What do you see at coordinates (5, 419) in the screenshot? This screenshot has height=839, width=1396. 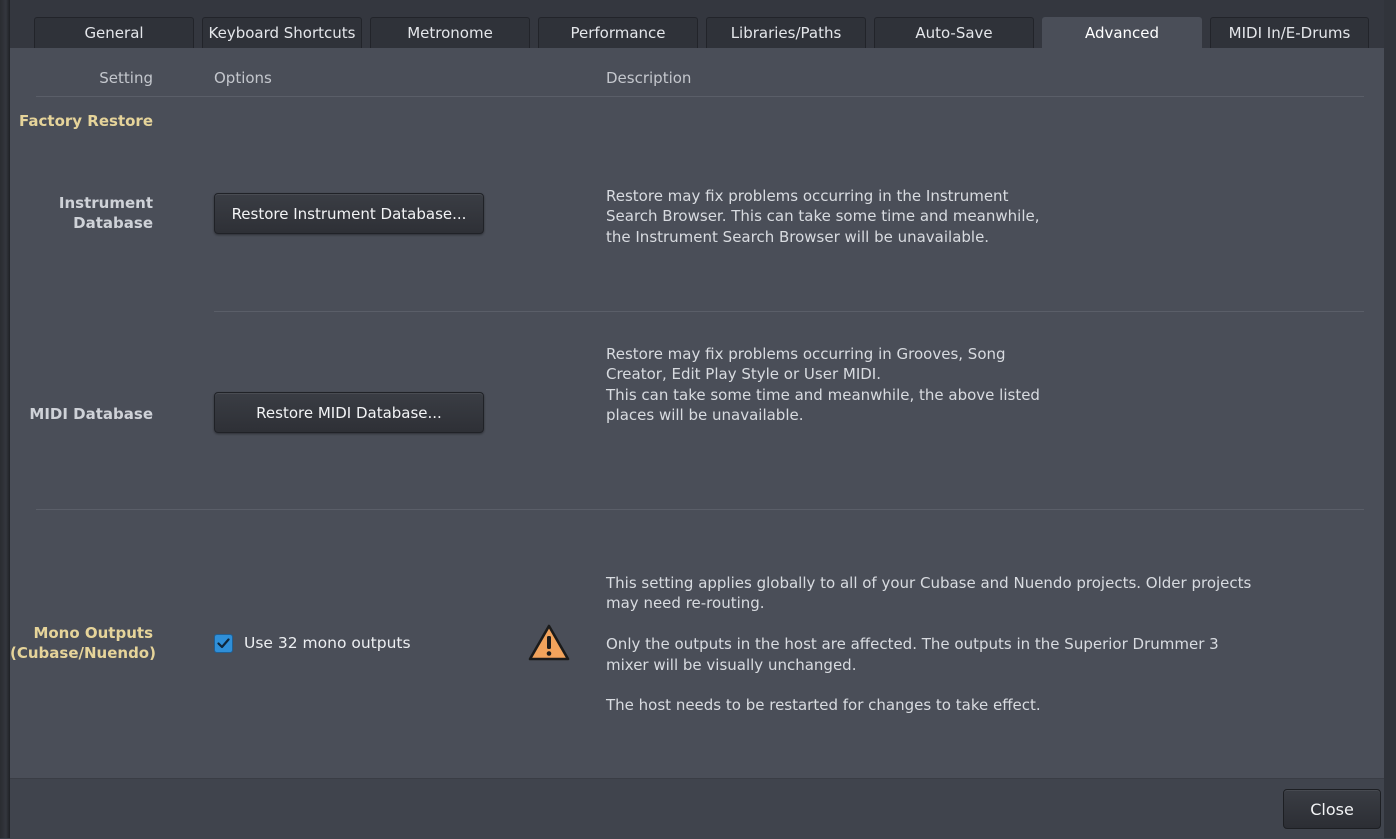 I see `window-left-border` at bounding box center [5, 419].